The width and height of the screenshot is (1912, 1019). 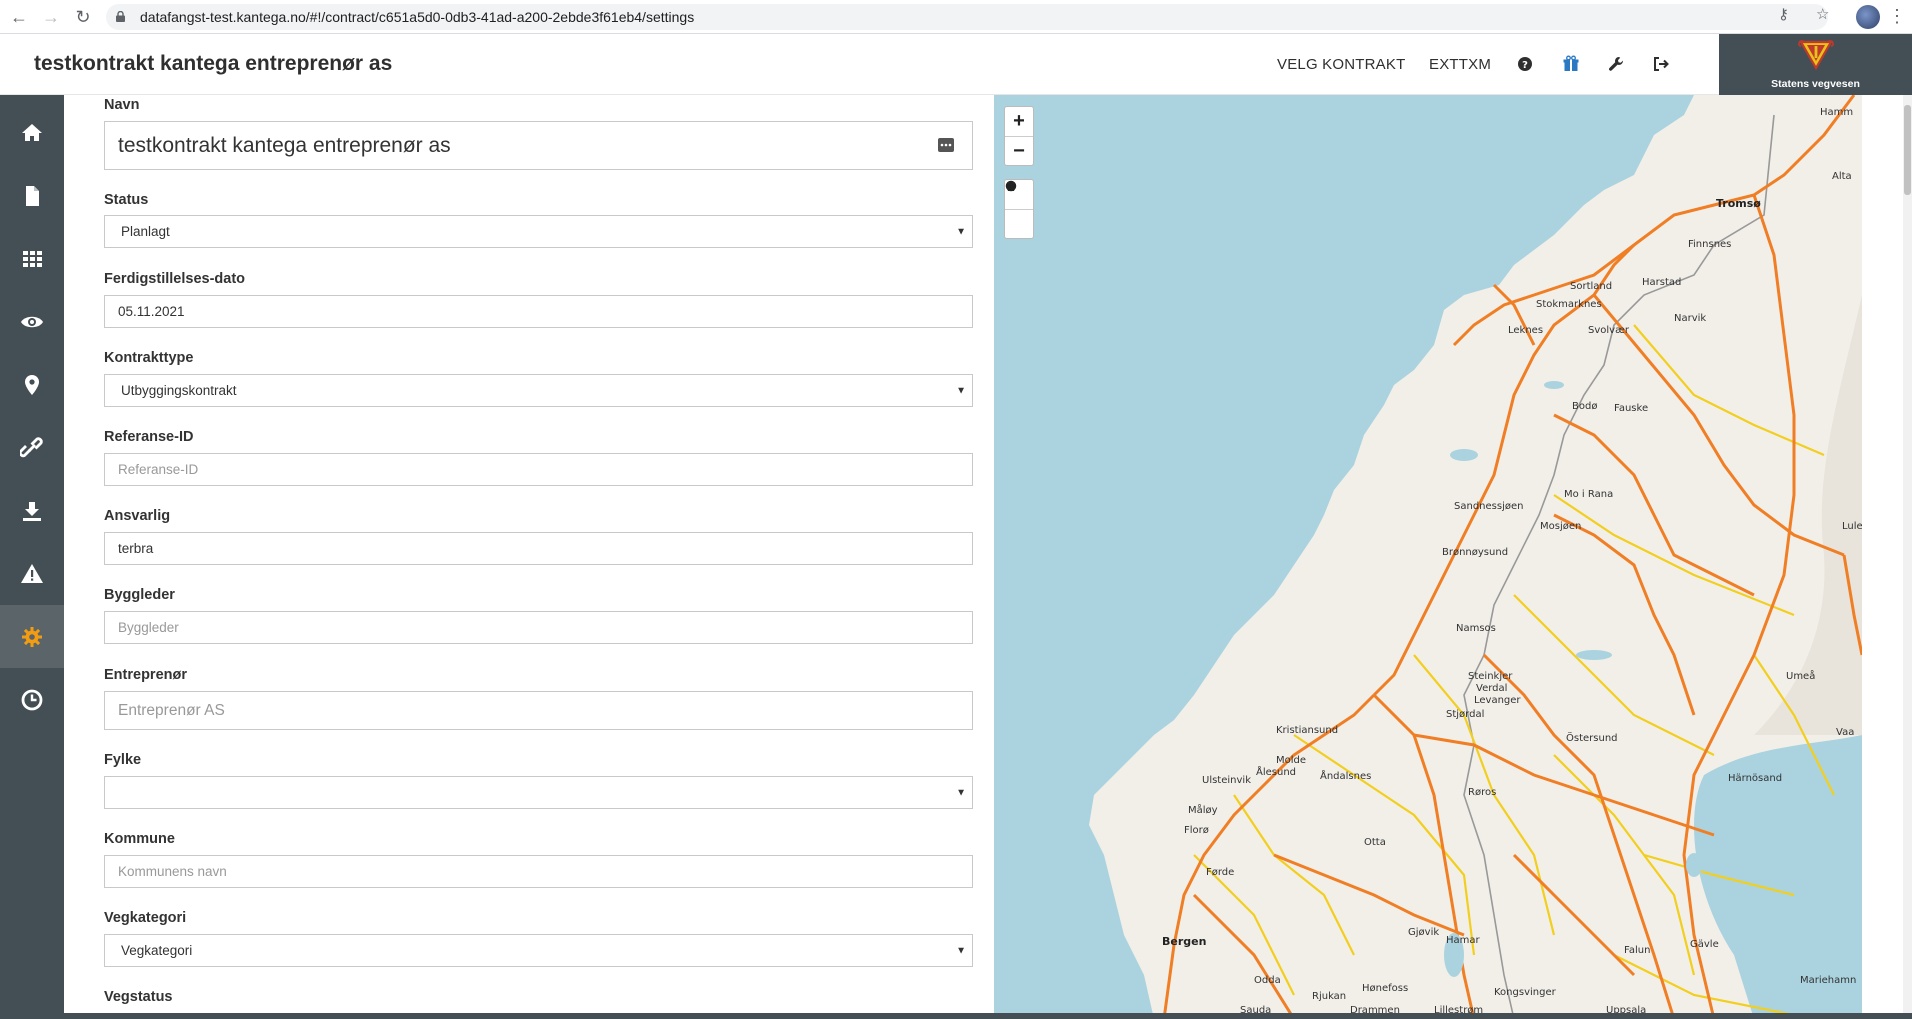 I want to click on sidebar-item-links, so click(x=32, y=447).